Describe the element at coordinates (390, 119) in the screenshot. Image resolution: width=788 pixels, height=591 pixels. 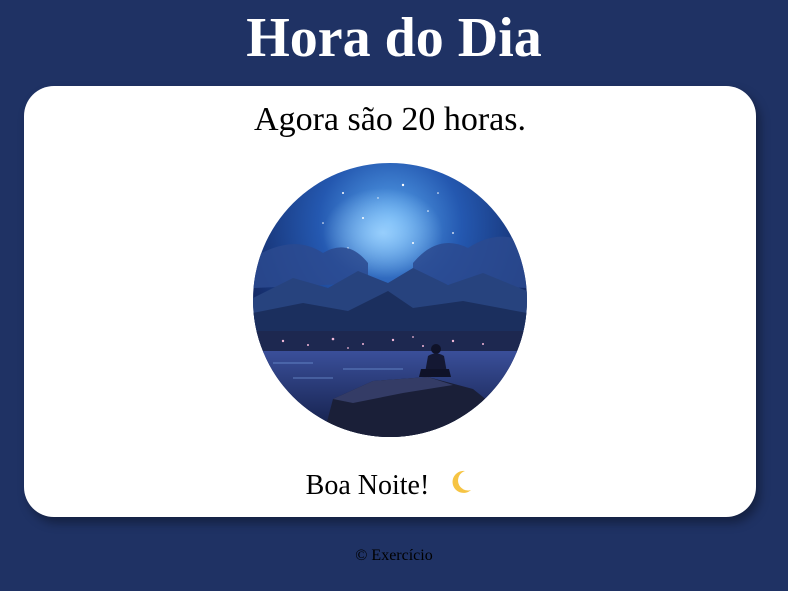
I see `time-message: Agora são 20 horas.` at that location.